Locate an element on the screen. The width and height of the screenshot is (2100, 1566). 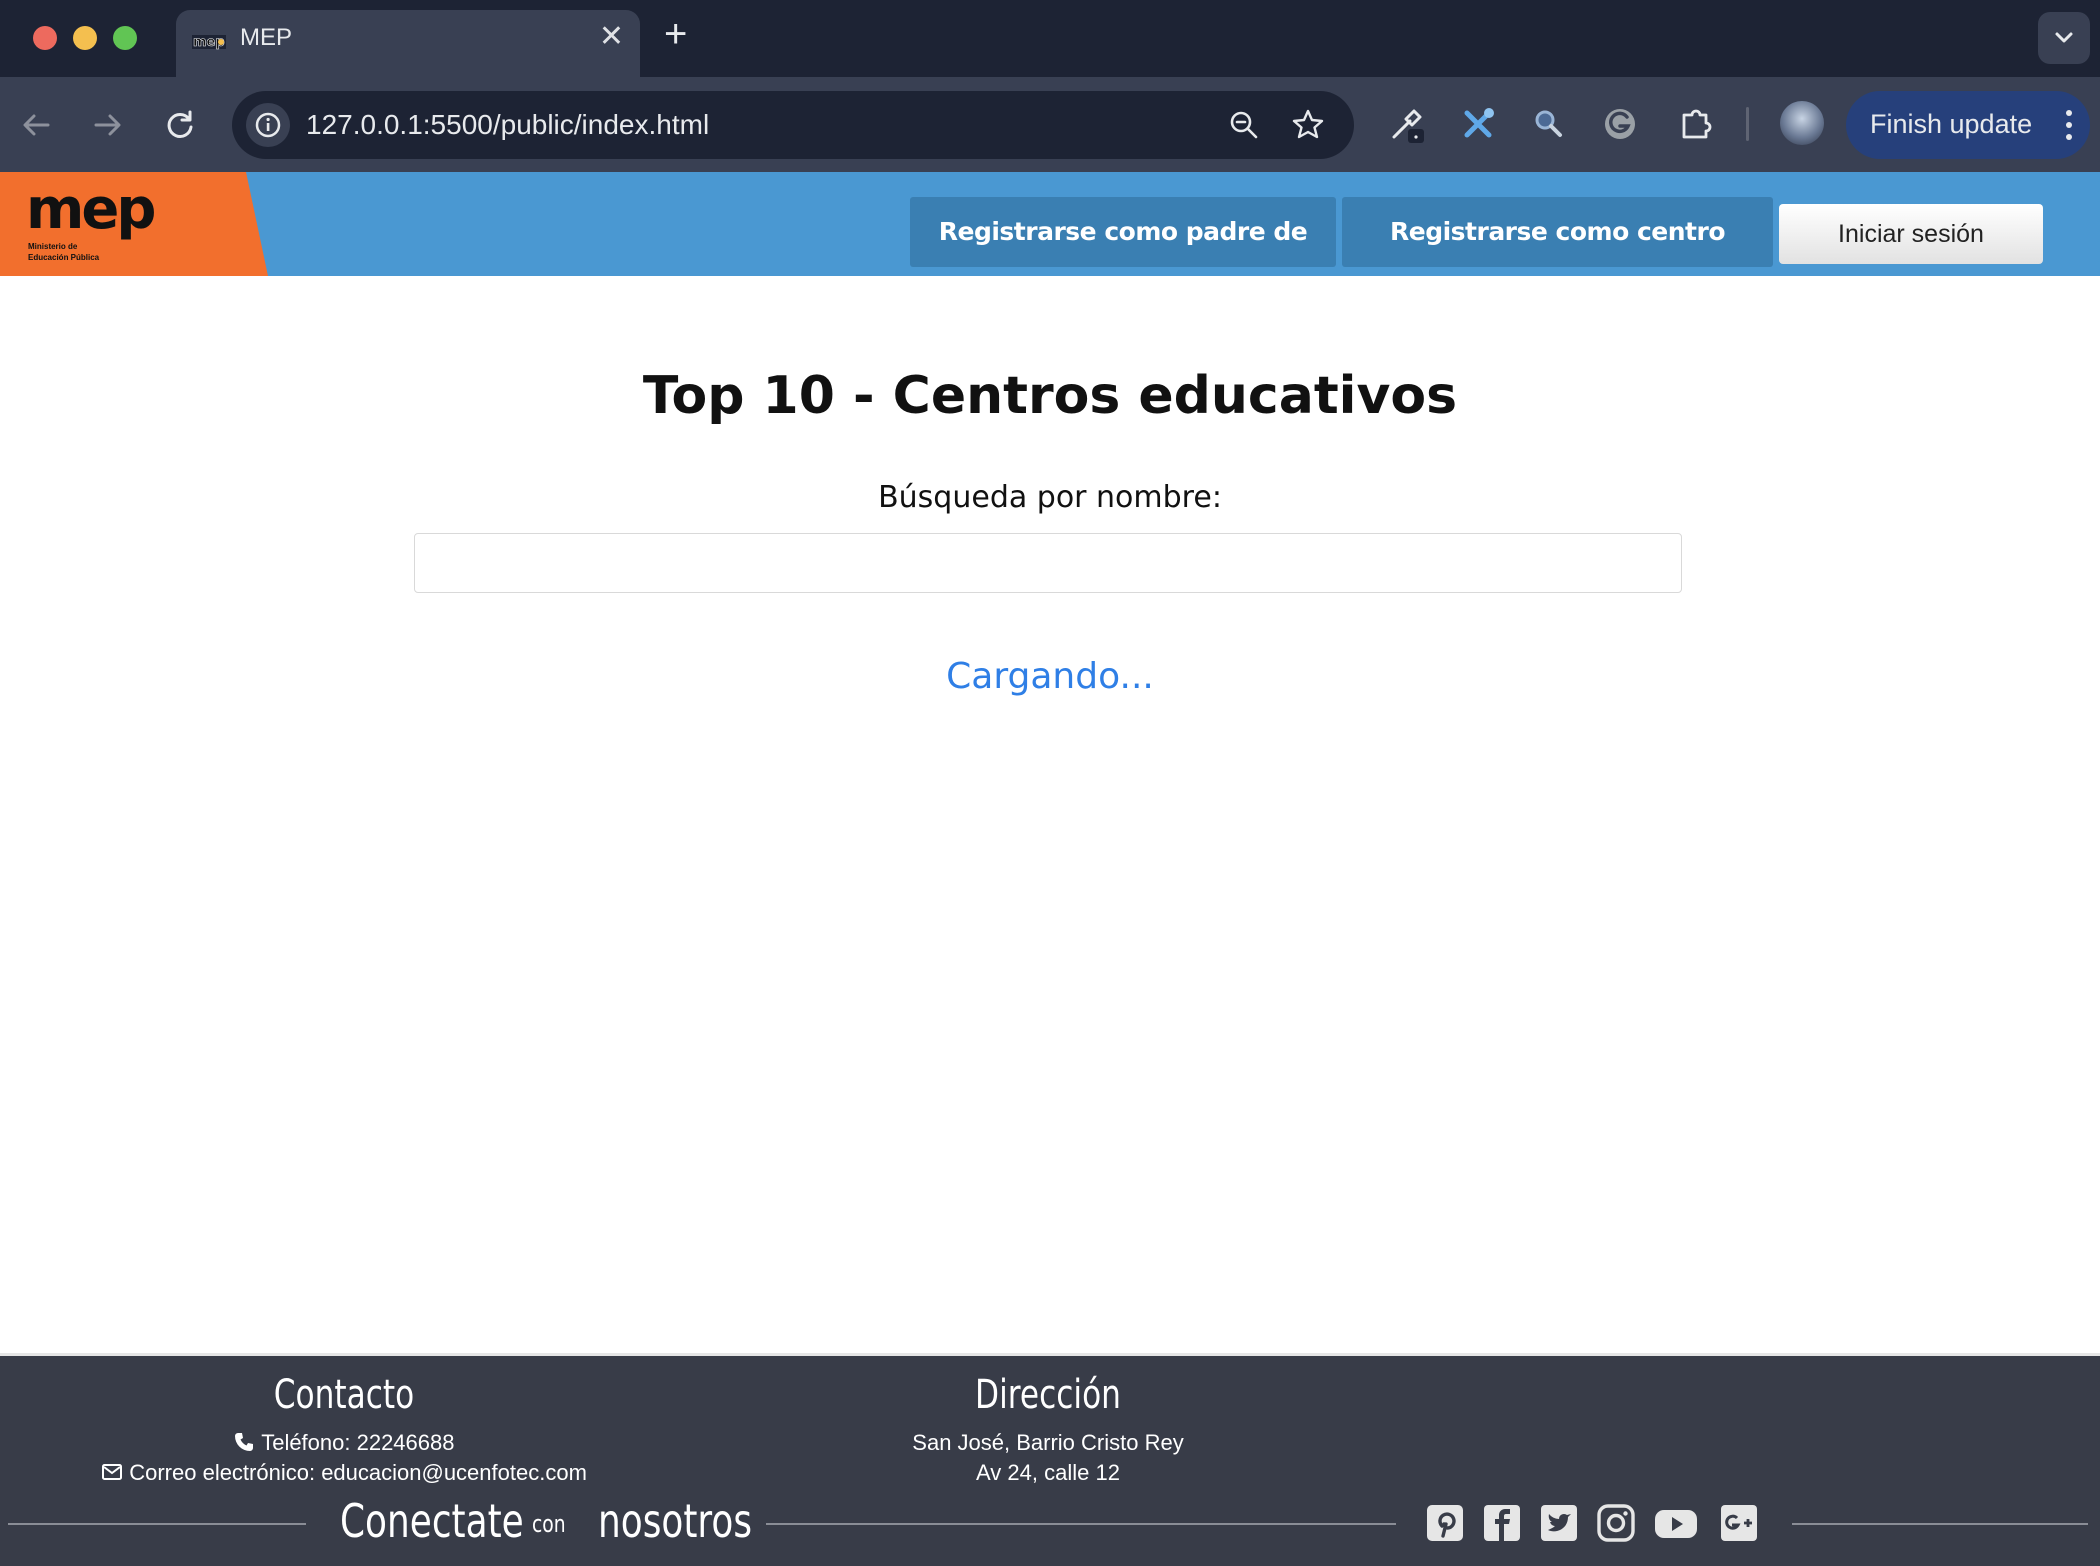
logo-subtitle: Ministerio de Educación Pública is located at coordinates (63, 252).